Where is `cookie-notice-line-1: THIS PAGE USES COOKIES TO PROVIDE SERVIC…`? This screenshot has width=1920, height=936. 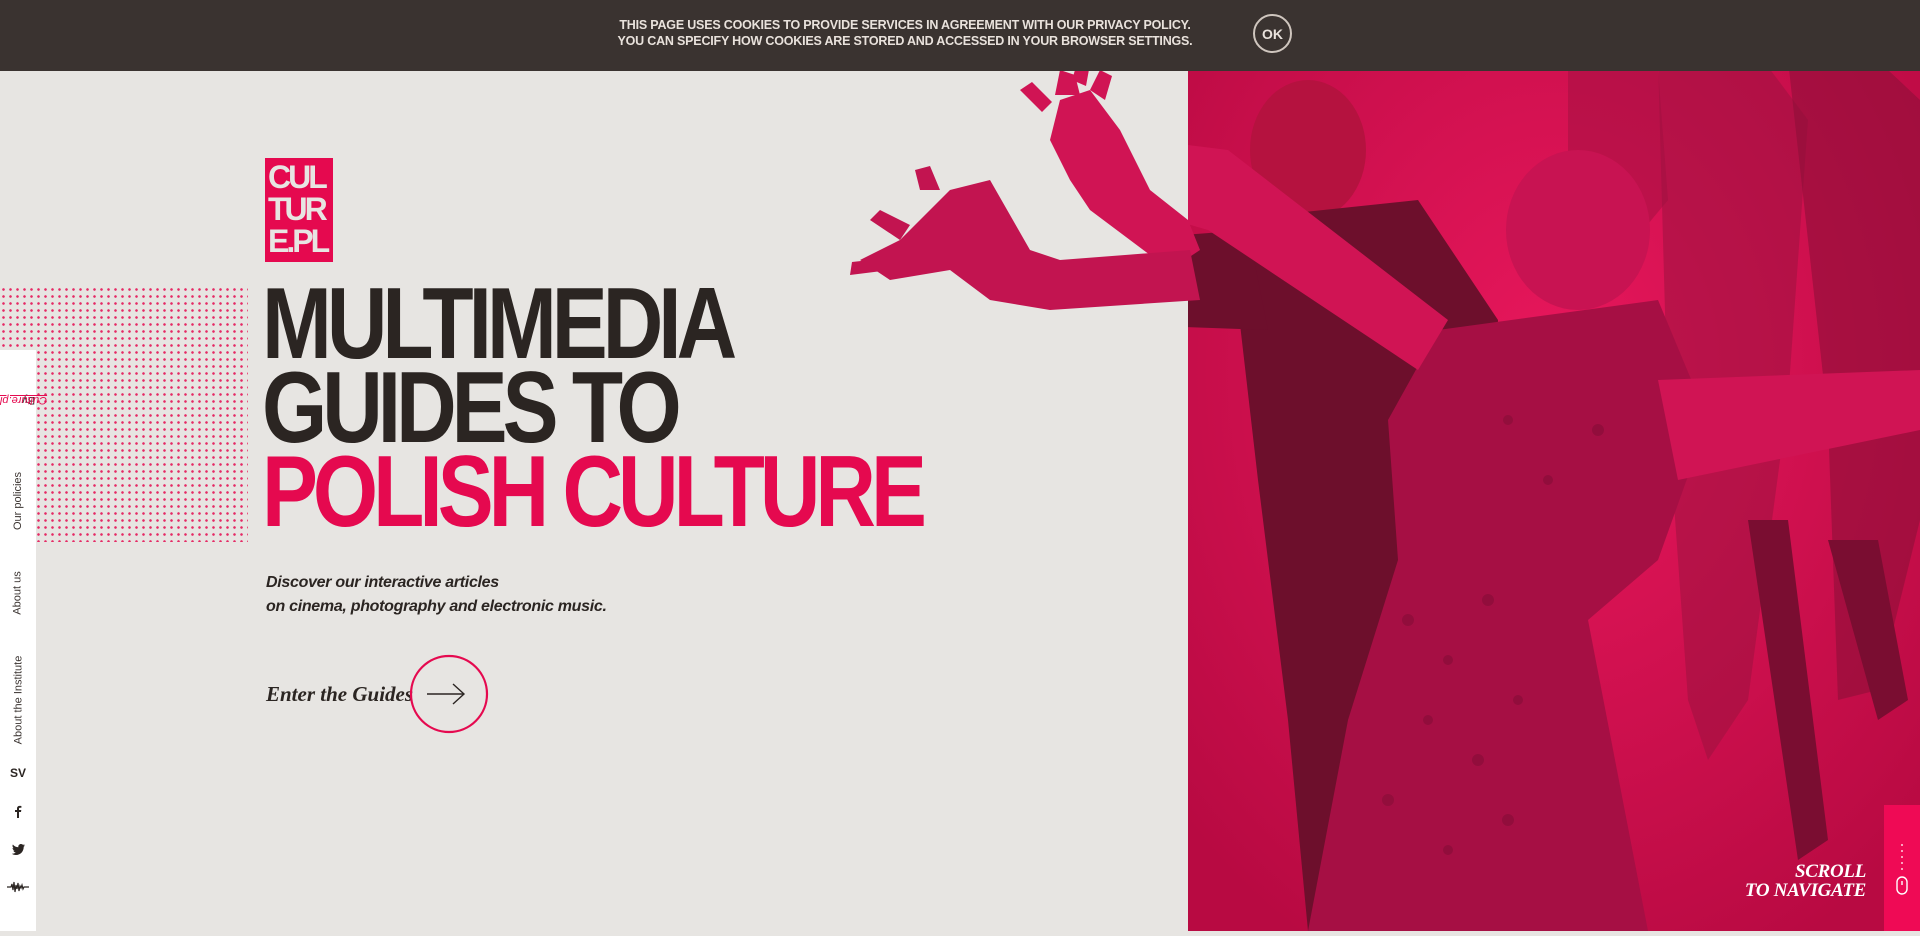 cookie-notice-line-1: THIS PAGE USES COOKIES TO PROVIDE SERVIC… is located at coordinates (905, 25).